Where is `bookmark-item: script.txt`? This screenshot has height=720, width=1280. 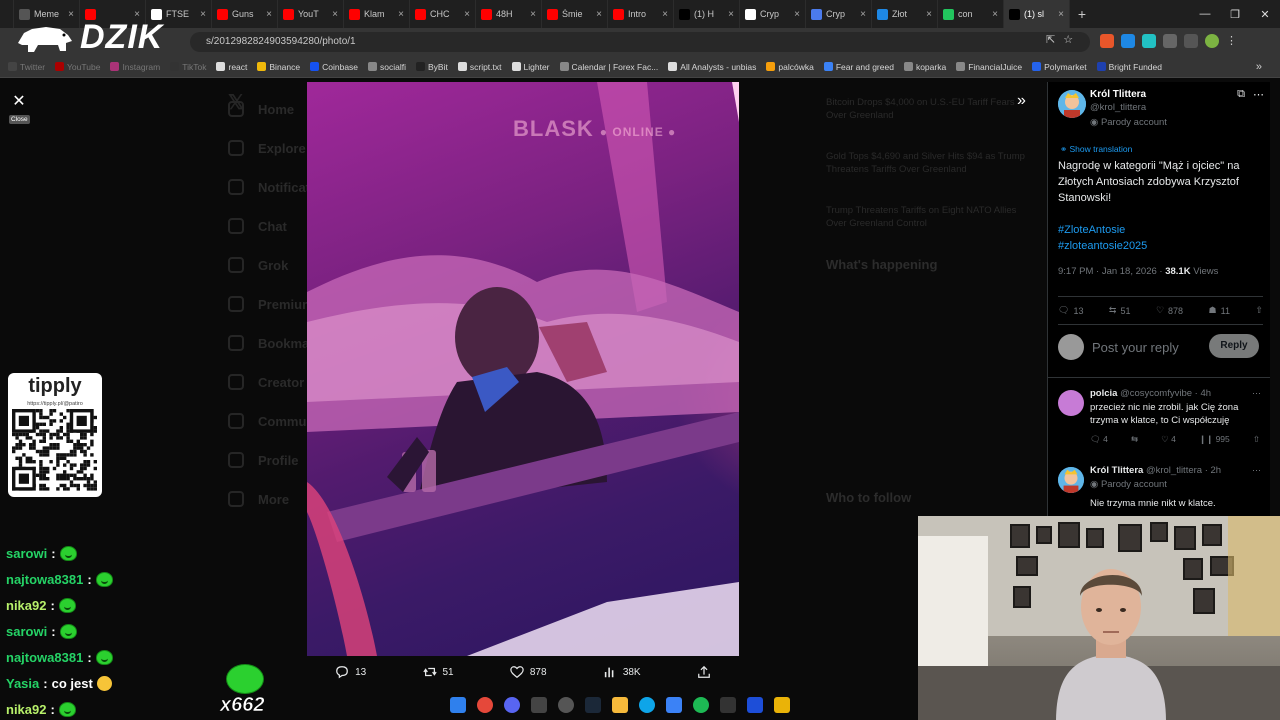
bookmark-item: script.txt is located at coordinates (479, 67).